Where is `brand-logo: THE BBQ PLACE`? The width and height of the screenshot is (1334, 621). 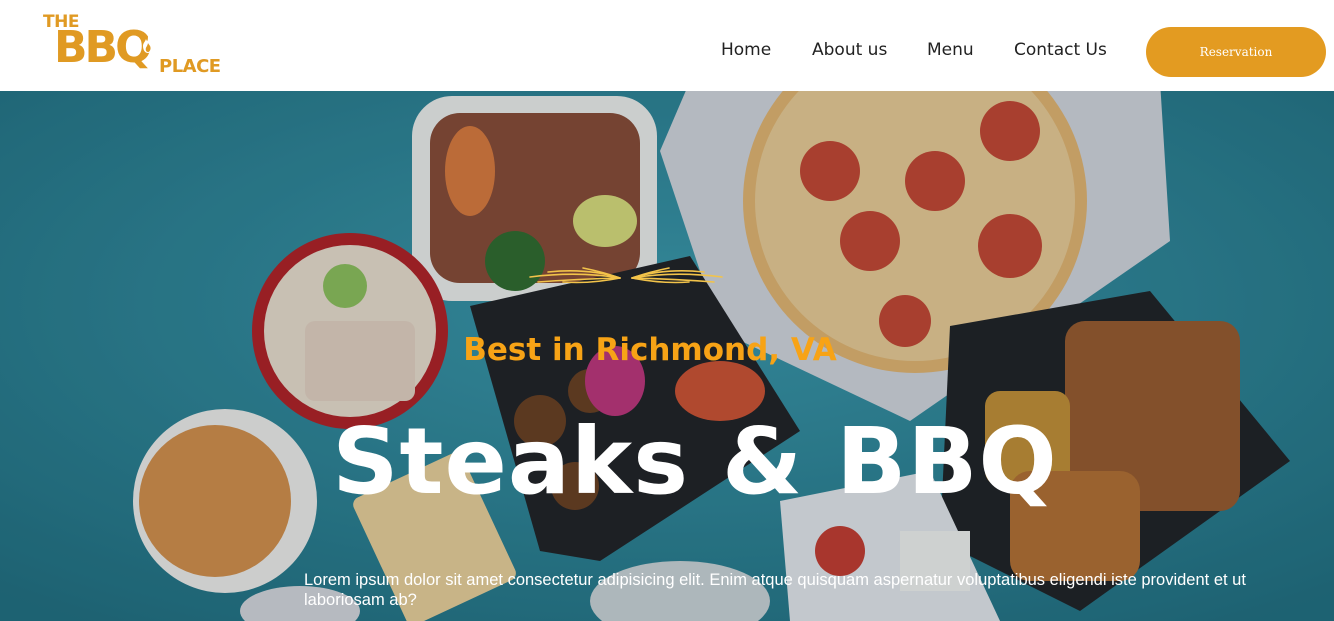
brand-logo: THE BBQ PLACE is located at coordinates (135, 44).